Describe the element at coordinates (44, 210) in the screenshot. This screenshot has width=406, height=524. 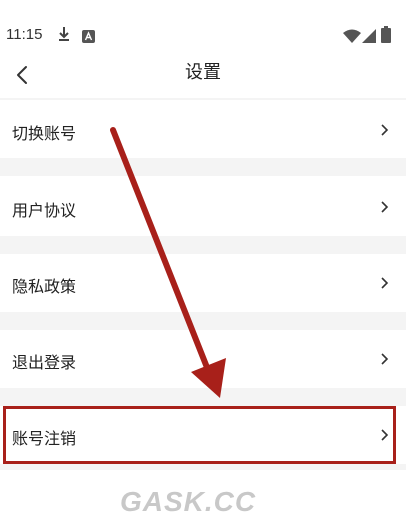
I see `settings-item-label: 用户协议` at that location.